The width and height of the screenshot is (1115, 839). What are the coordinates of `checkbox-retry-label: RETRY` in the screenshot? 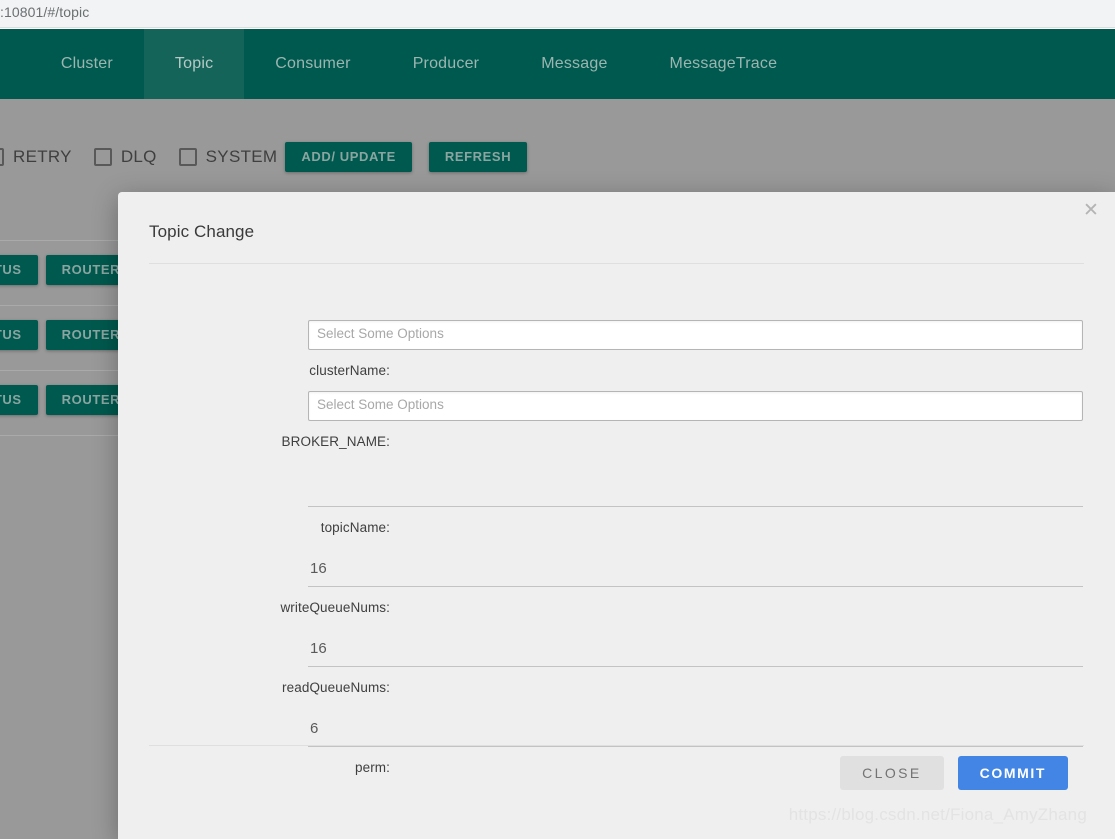 It's located at (42, 156).